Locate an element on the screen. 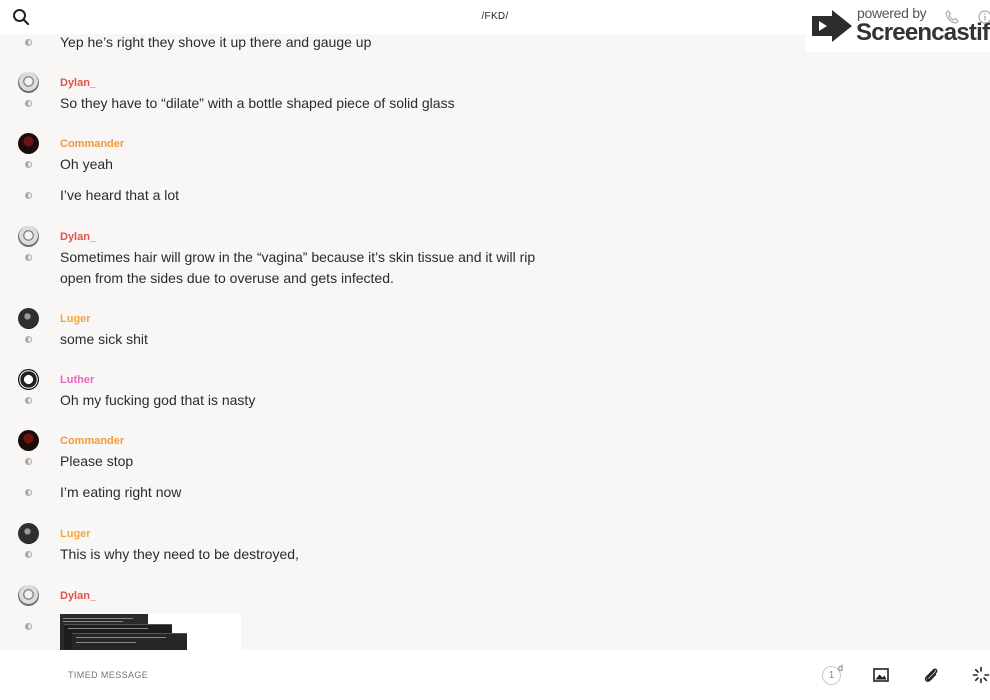  message-text: Please stop is located at coordinates (97, 461).